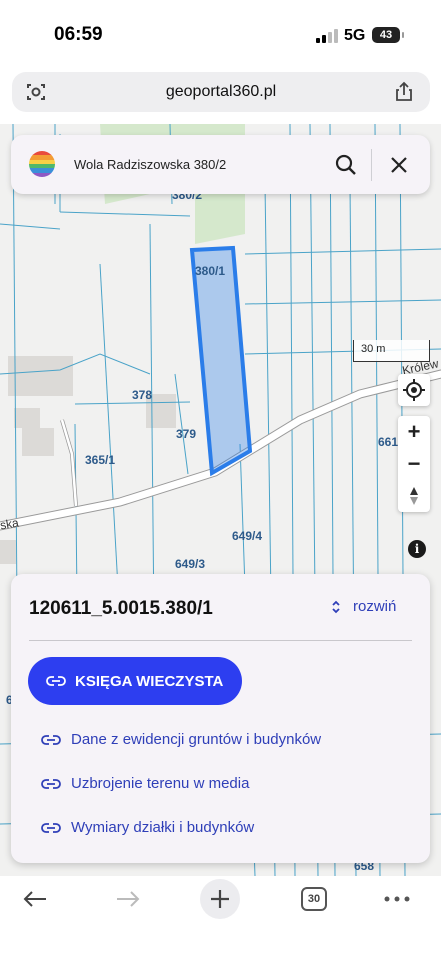 The width and height of the screenshot is (441, 960). I want to click on land-register-button: KSIĘGA WIECZYSTA, so click(135, 681).